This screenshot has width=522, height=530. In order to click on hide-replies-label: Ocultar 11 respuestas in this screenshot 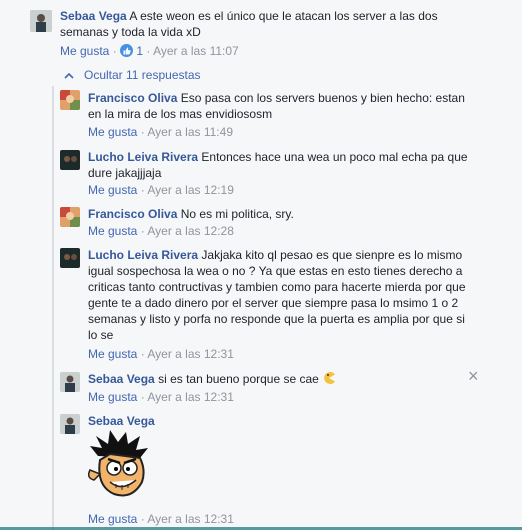, I will do `click(142, 75)`.